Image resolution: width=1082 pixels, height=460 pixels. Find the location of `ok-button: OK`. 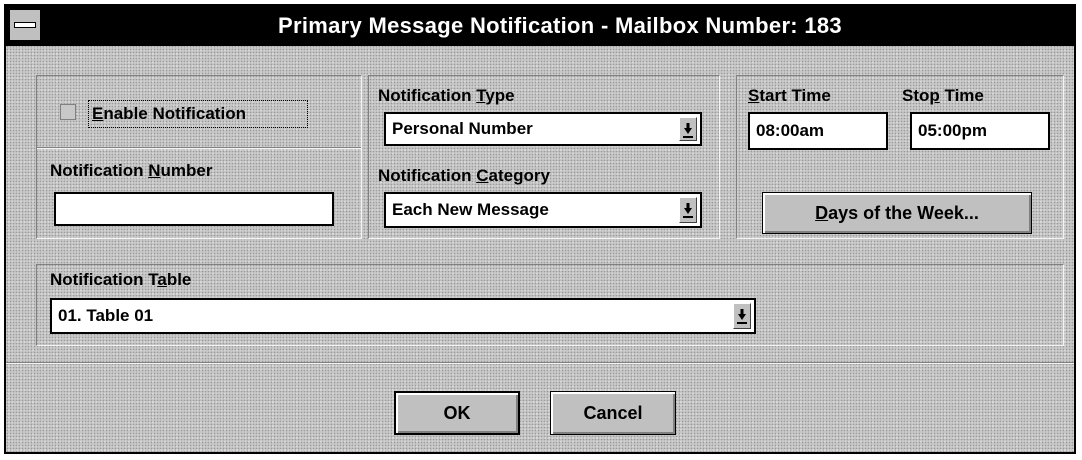

ok-button: OK is located at coordinates (457, 413).